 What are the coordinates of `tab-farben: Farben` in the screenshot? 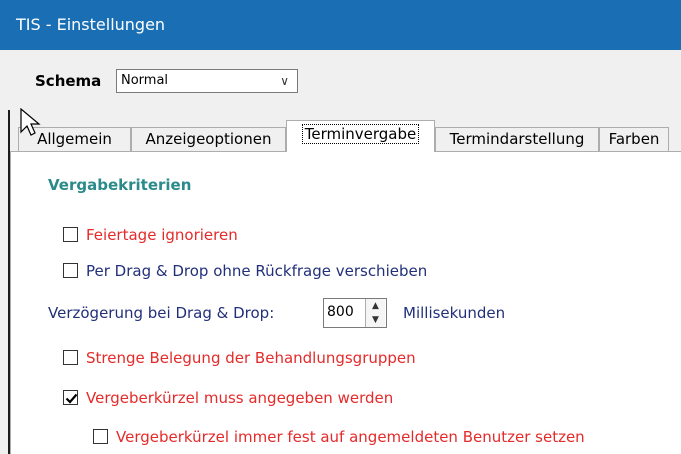 It's located at (634, 139).